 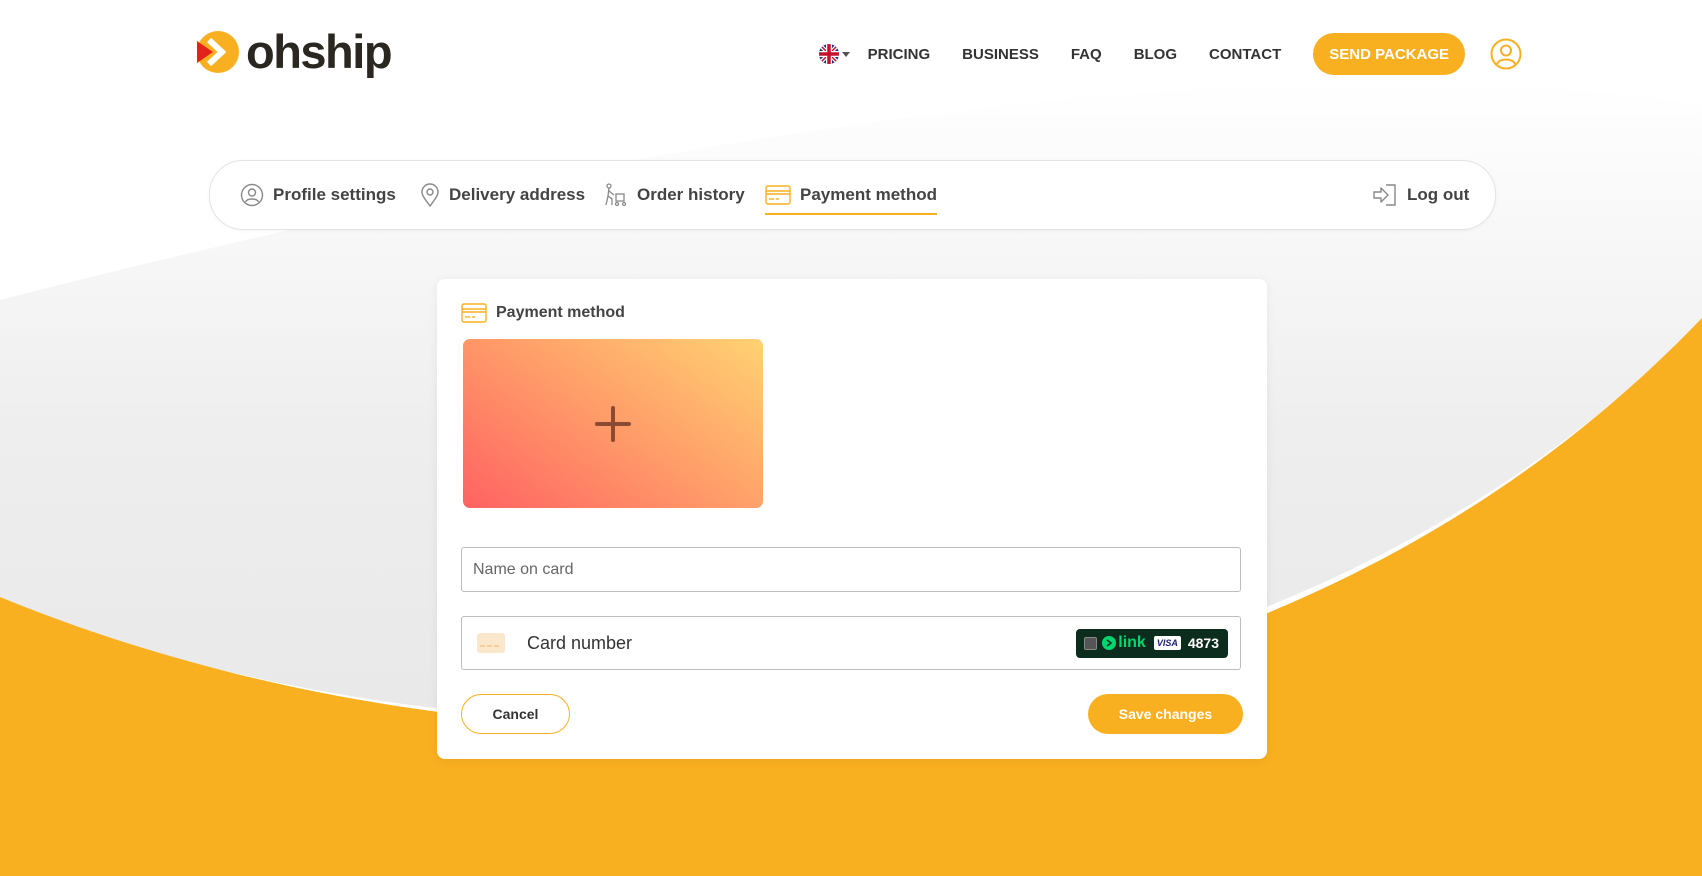 What do you see at coordinates (430, 195) in the screenshot?
I see `location-pin-icon` at bounding box center [430, 195].